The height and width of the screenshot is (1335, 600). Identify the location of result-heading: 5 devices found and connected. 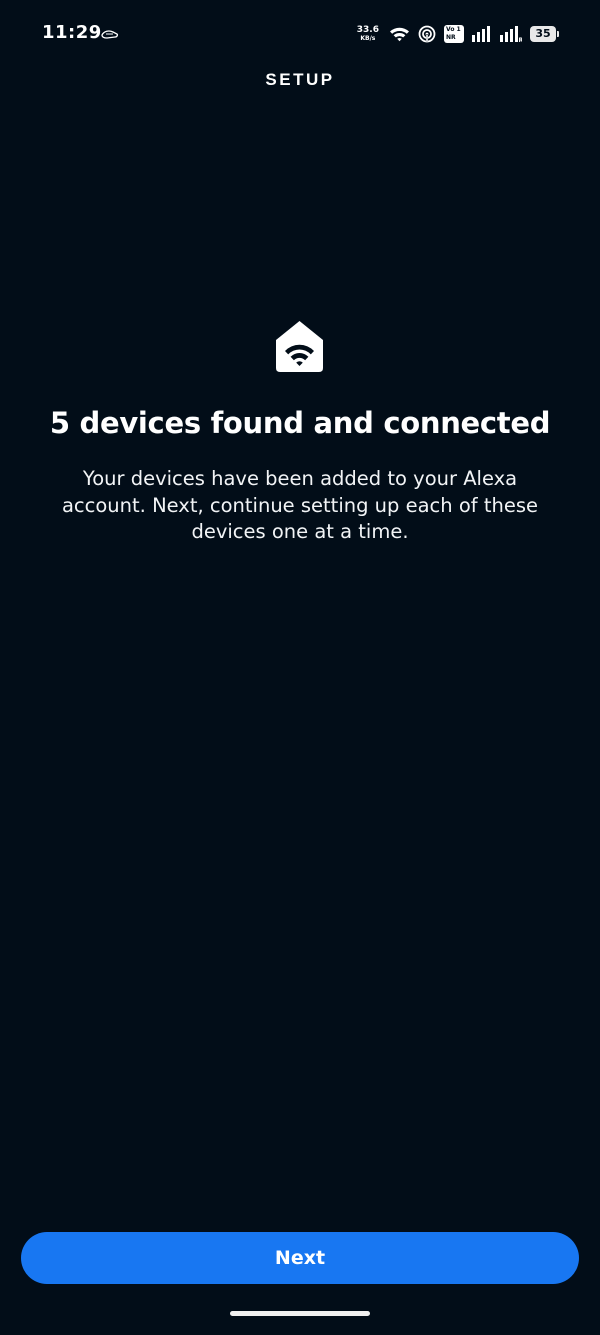
(300, 423).